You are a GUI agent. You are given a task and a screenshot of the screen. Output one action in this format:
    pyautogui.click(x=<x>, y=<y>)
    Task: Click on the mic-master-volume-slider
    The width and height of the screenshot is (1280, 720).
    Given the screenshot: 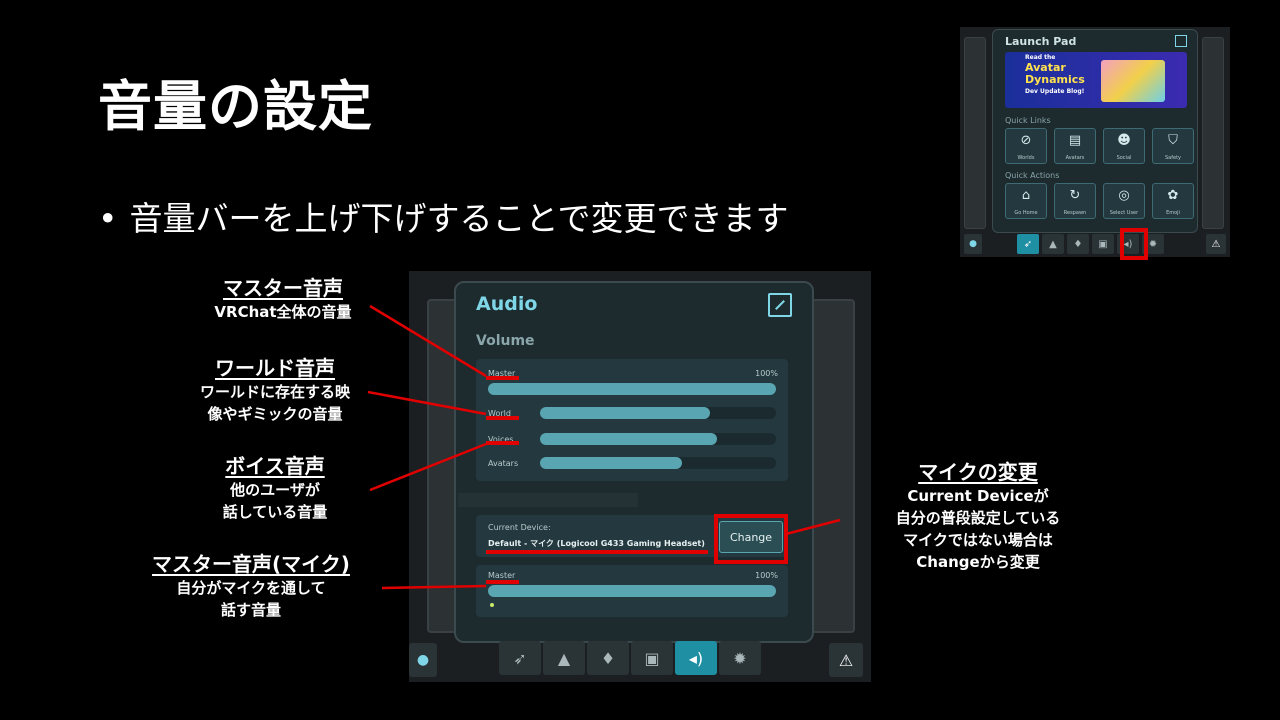 What is the action you would take?
    pyautogui.click(x=632, y=591)
    